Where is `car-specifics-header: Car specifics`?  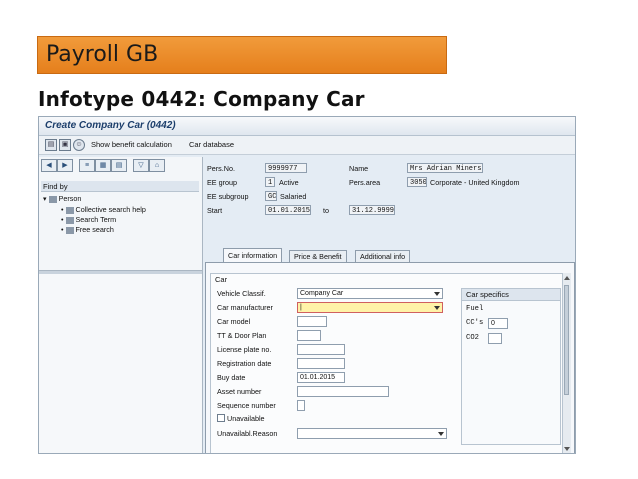
car-specifics-header: Car specifics is located at coordinates (511, 295).